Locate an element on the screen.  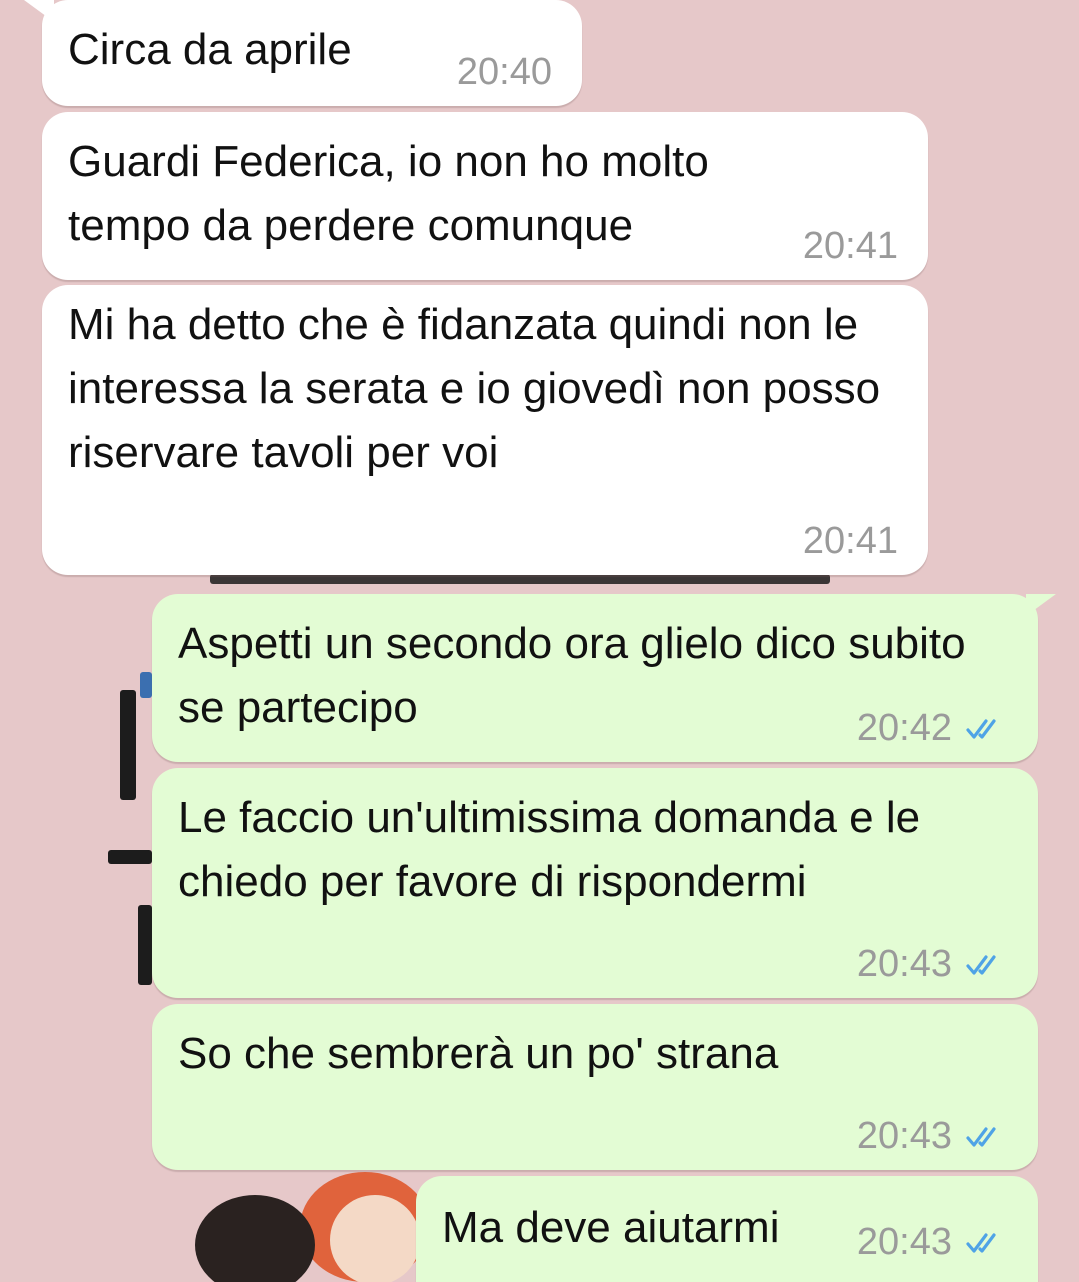
message-meta: 20:42 is located at coordinates (932, 728).